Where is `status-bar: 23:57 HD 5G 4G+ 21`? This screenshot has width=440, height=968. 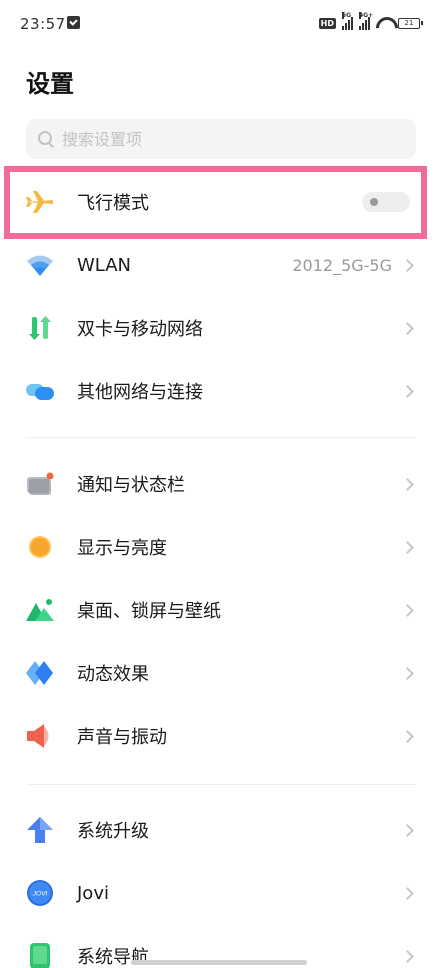 status-bar: 23:57 HD 5G 4G+ 21 is located at coordinates (220, 25).